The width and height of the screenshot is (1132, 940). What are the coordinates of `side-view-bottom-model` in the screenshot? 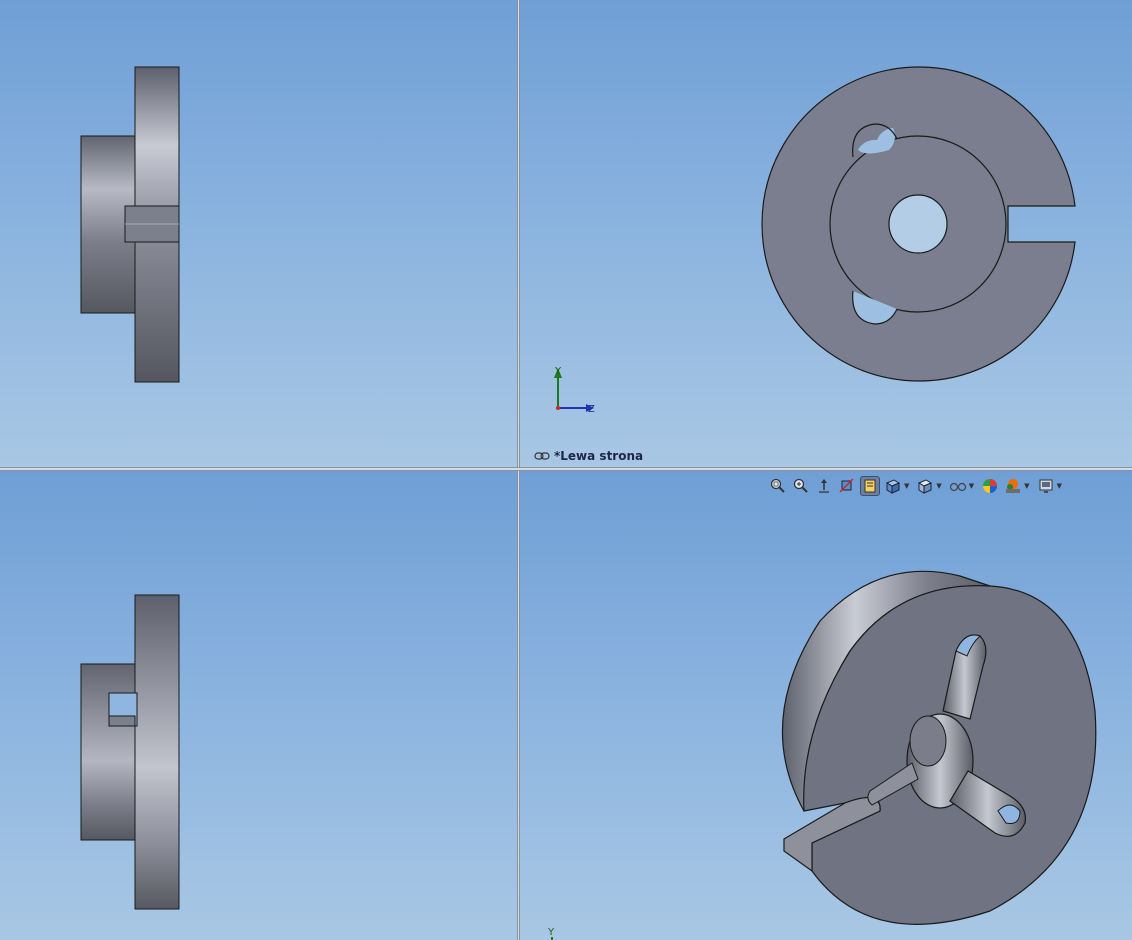 It's located at (130, 752).